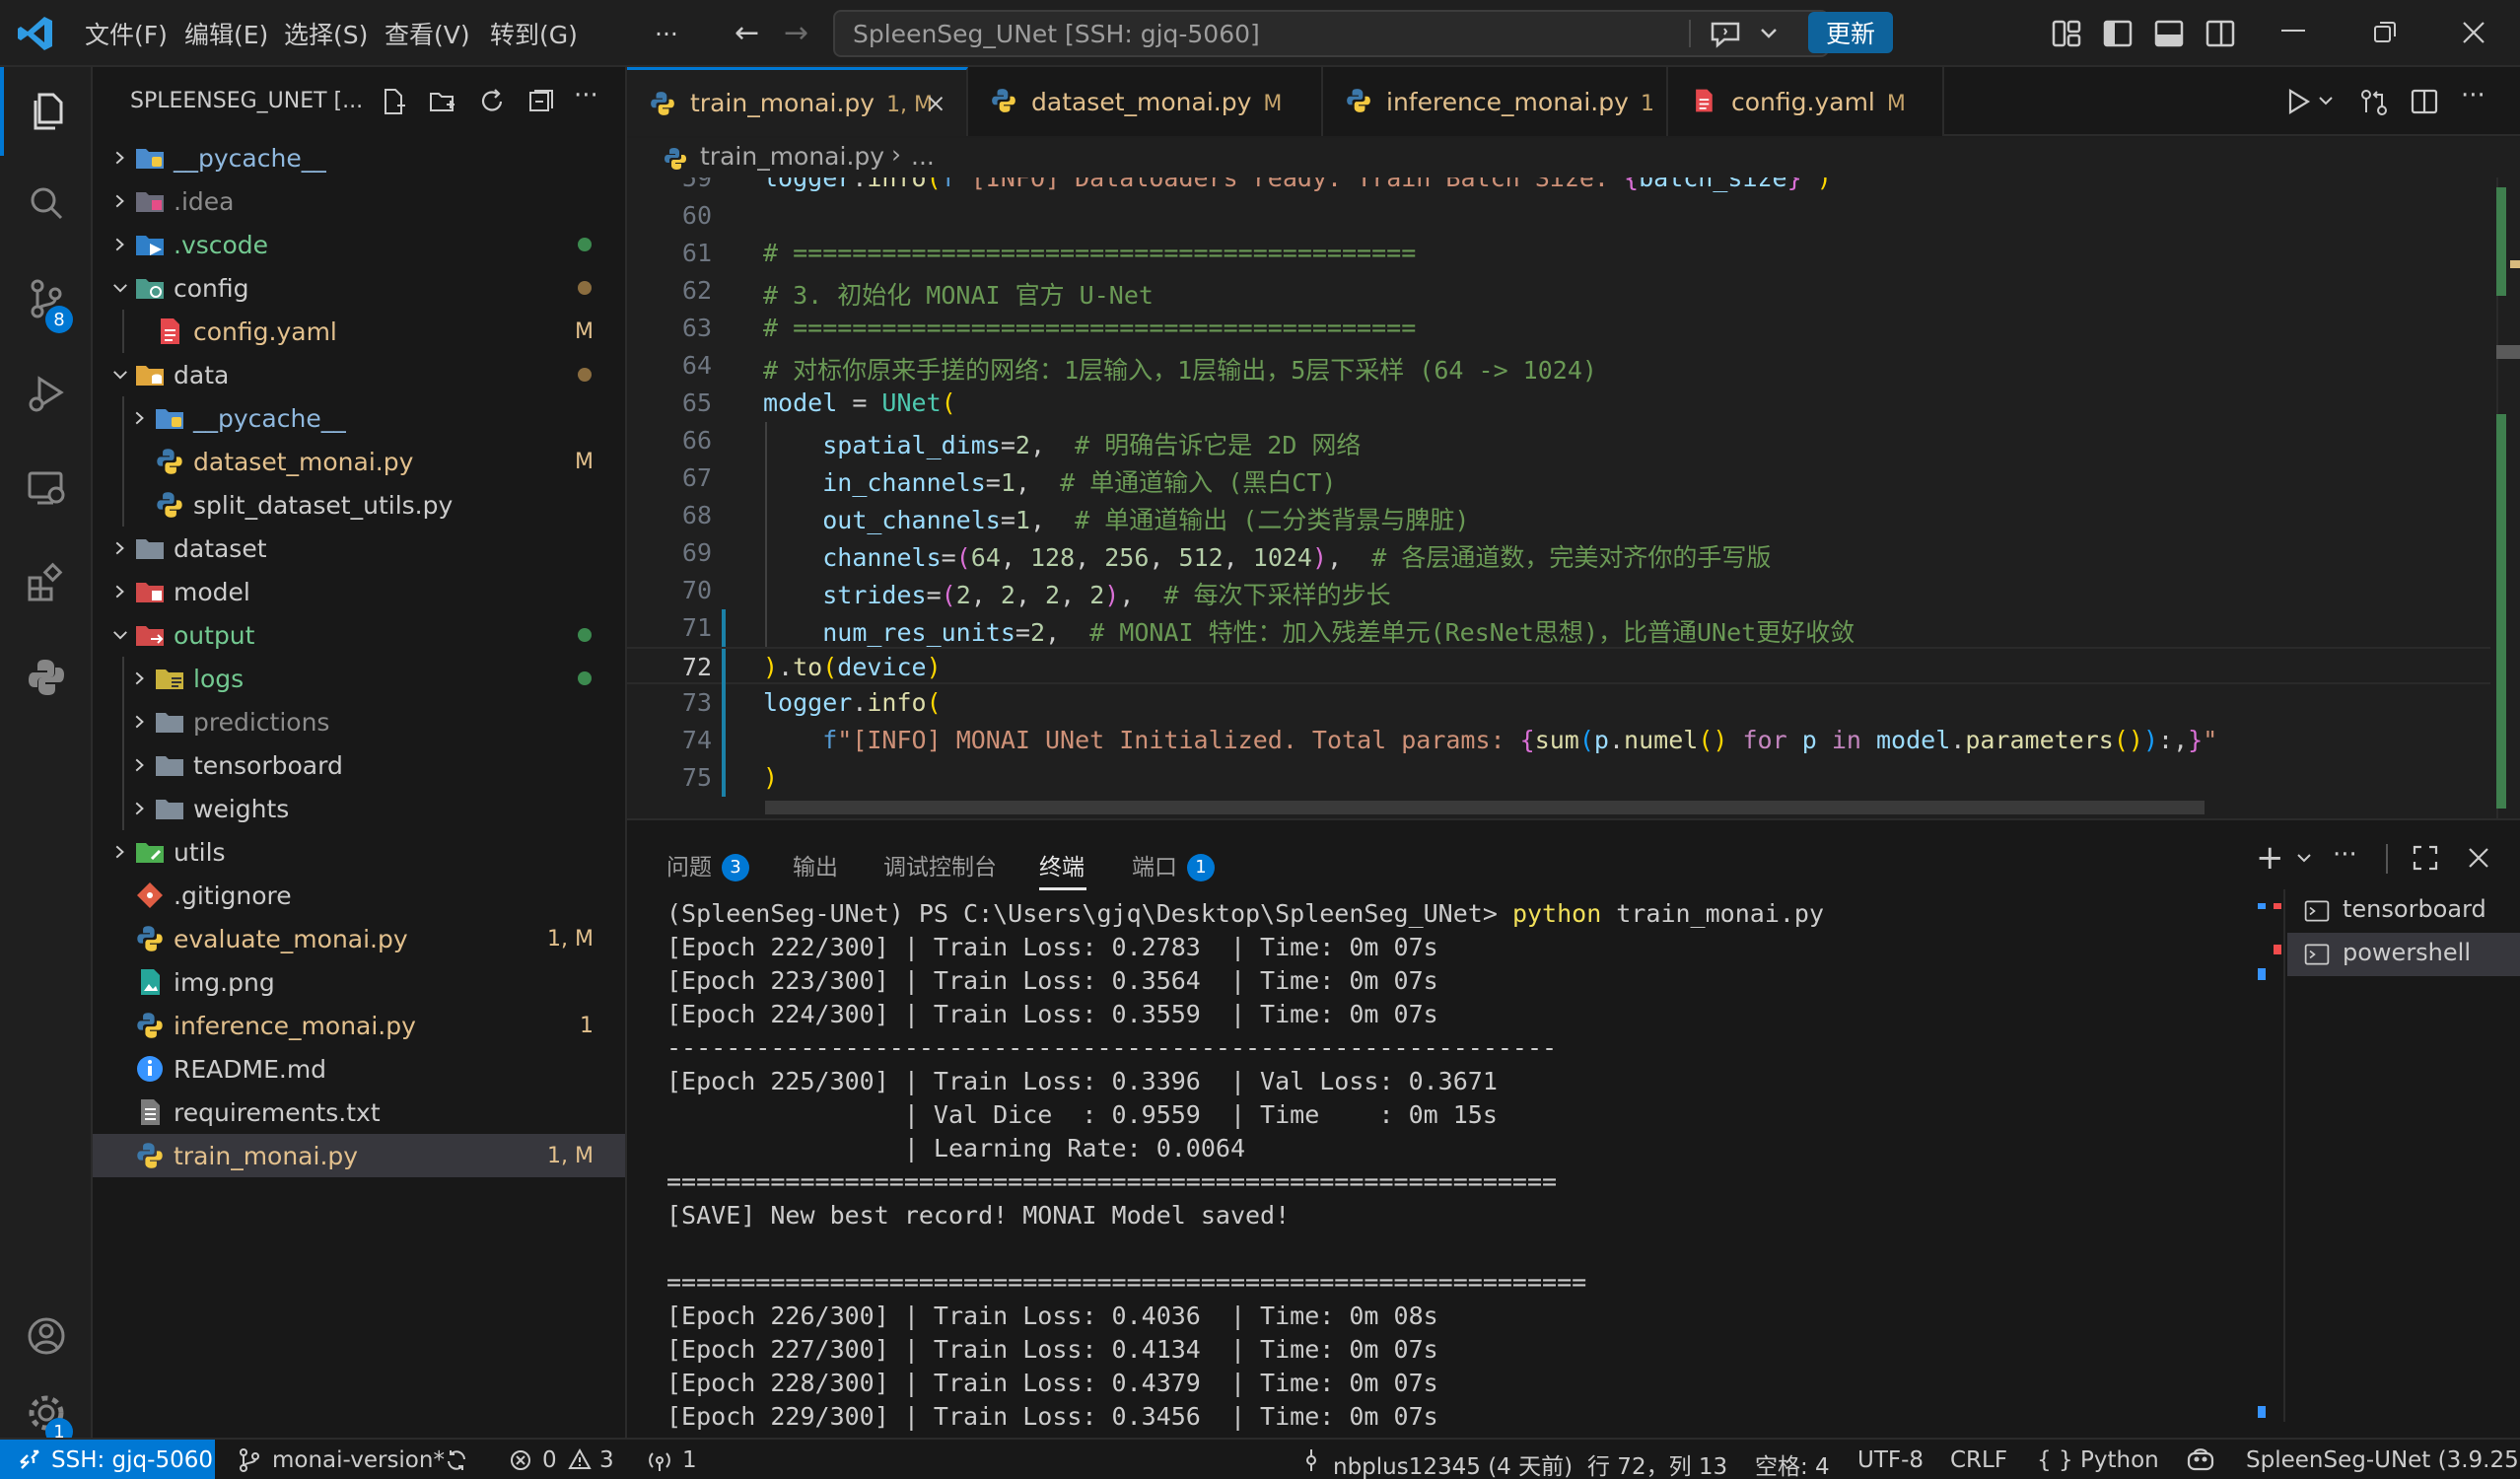 The image size is (2520, 1479). I want to click on copilot-chat-icon, so click(1726, 34).